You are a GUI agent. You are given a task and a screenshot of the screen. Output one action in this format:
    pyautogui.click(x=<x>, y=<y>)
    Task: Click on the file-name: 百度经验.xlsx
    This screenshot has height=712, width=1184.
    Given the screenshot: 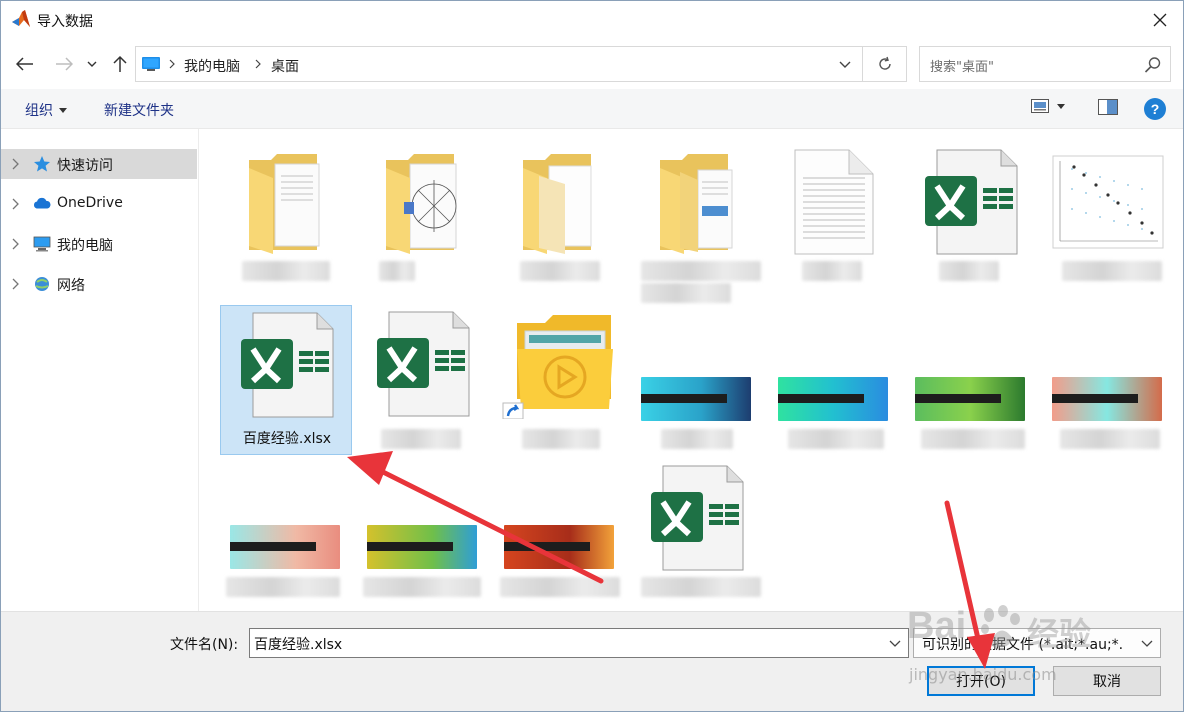 What is the action you would take?
    pyautogui.click(x=287, y=439)
    